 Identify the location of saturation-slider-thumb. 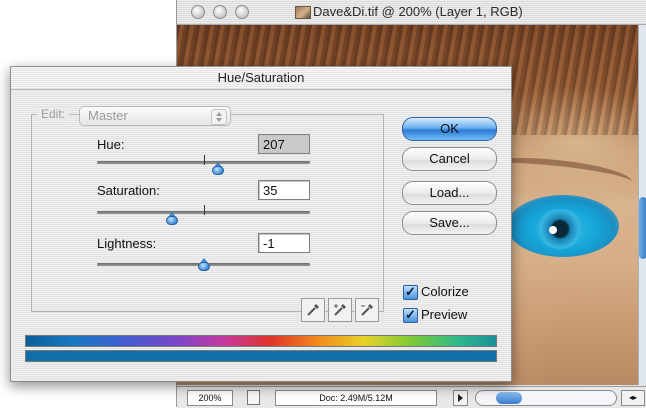
(171, 219).